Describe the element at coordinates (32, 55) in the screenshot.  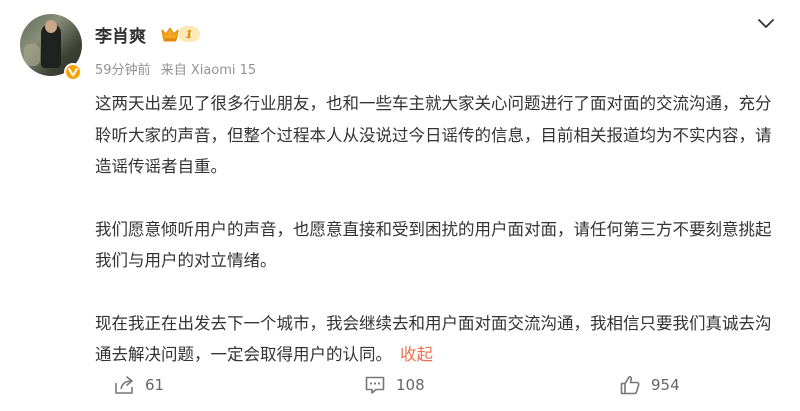
I see `avatar-background` at that location.